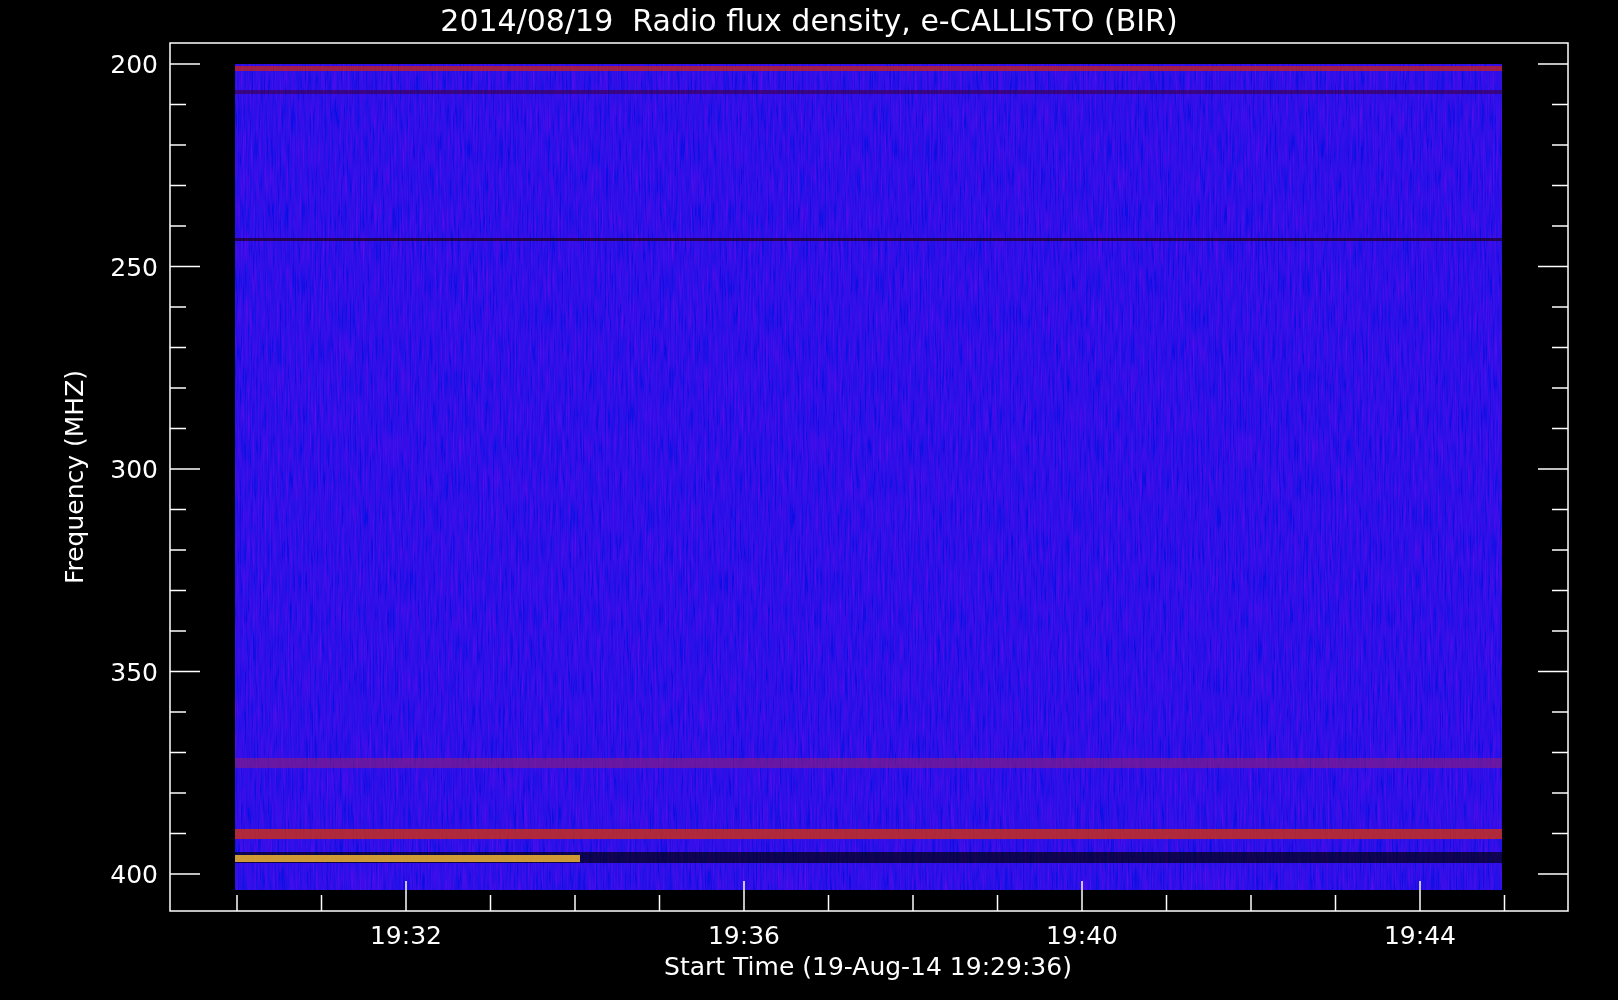  I want to click on x-tick-label: 19:40, so click(1082, 935).